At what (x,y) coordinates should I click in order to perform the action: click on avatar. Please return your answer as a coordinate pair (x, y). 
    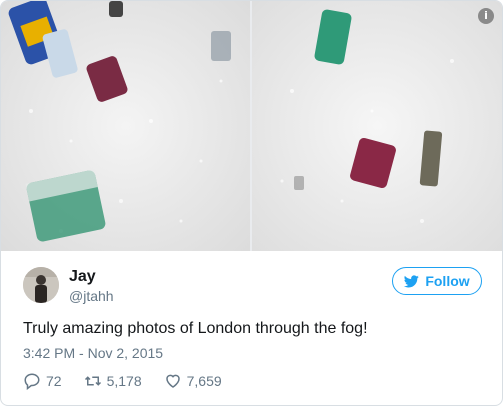
    Looking at the image, I should click on (41, 285).